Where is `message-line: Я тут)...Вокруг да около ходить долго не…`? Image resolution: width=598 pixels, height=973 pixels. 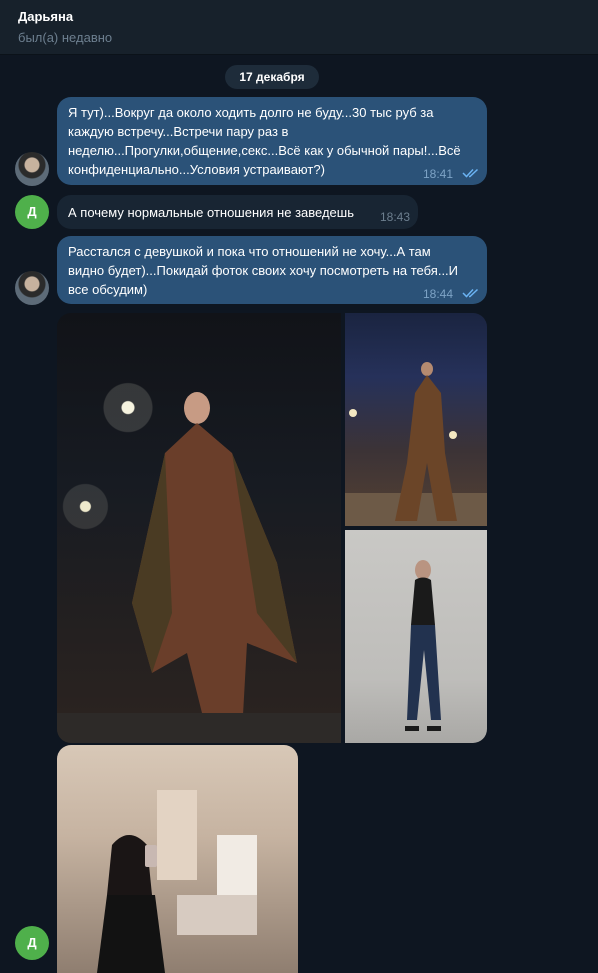 message-line: Я тут)...Вокруг да около ходить долго не… is located at coordinates (251, 112).